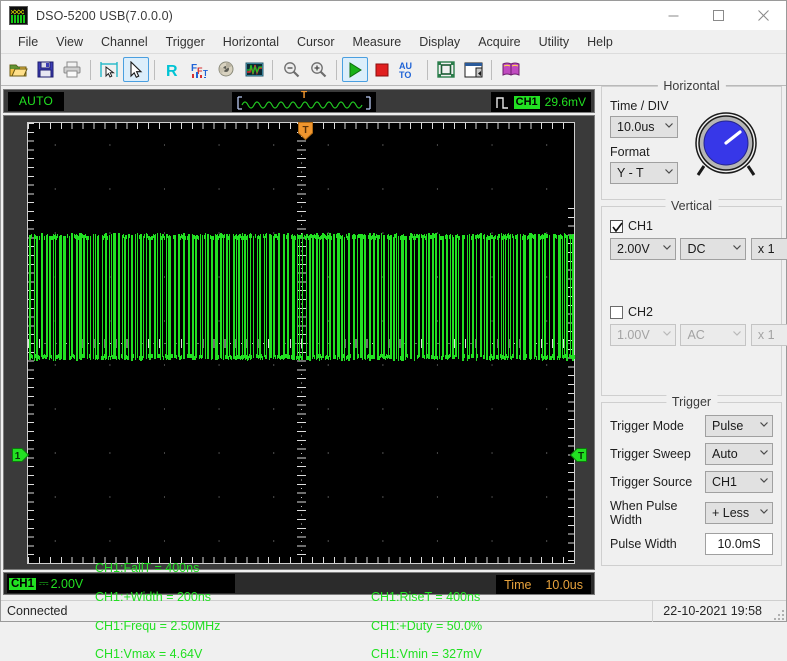  I want to click on pulse-width-row: Pulse Width 10.0mS, so click(691, 544).